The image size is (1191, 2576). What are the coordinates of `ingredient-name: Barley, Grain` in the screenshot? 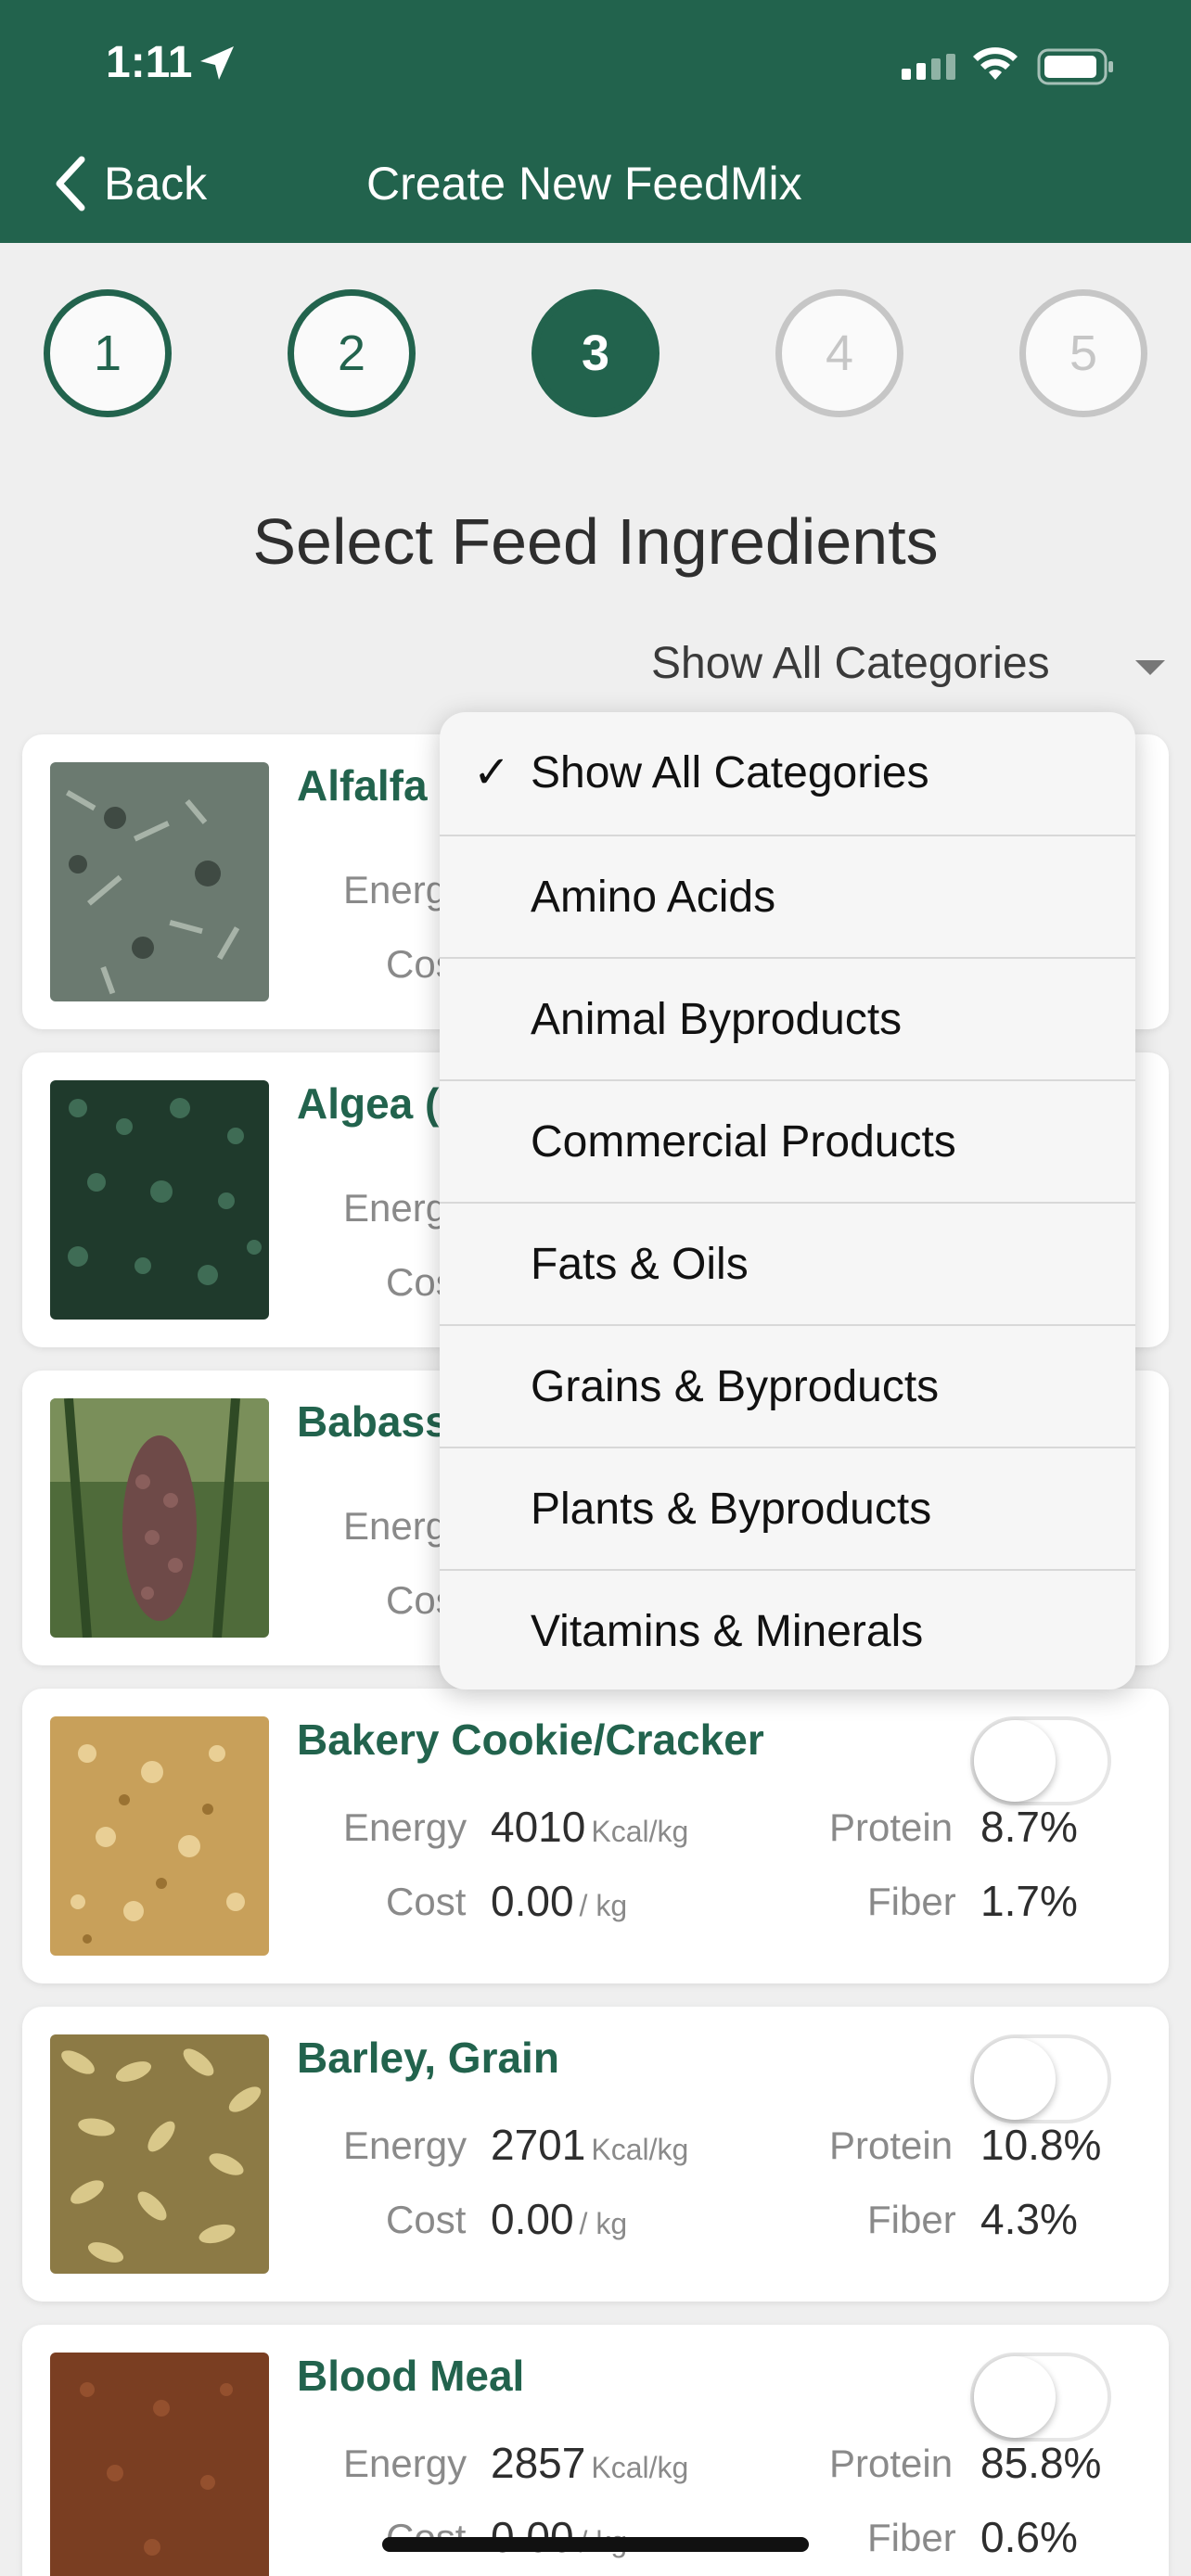 It's located at (428, 2058).